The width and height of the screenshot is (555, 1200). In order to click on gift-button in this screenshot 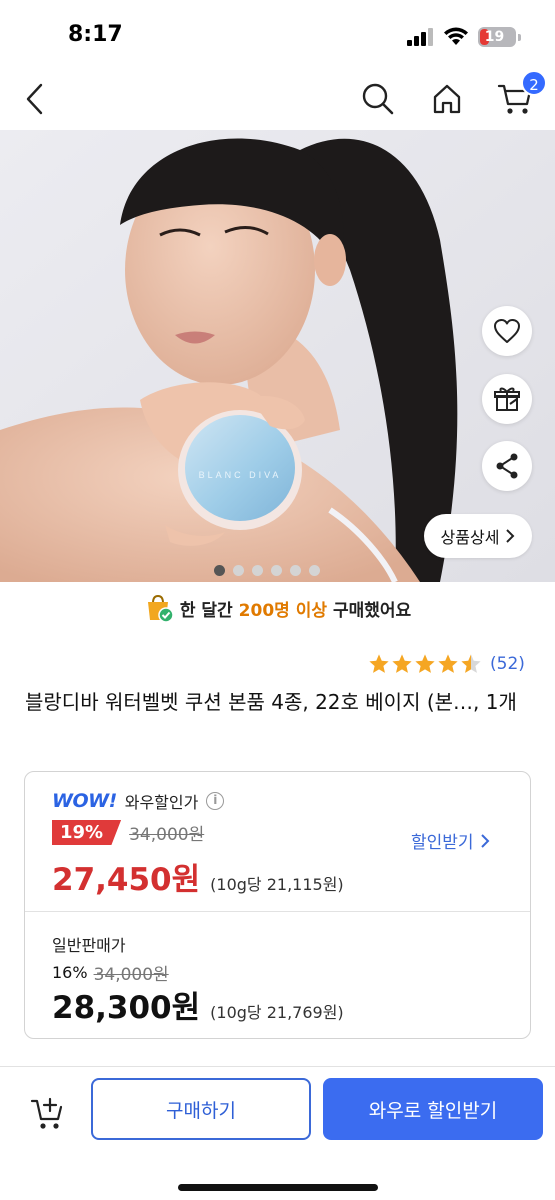, I will do `click(507, 399)`.